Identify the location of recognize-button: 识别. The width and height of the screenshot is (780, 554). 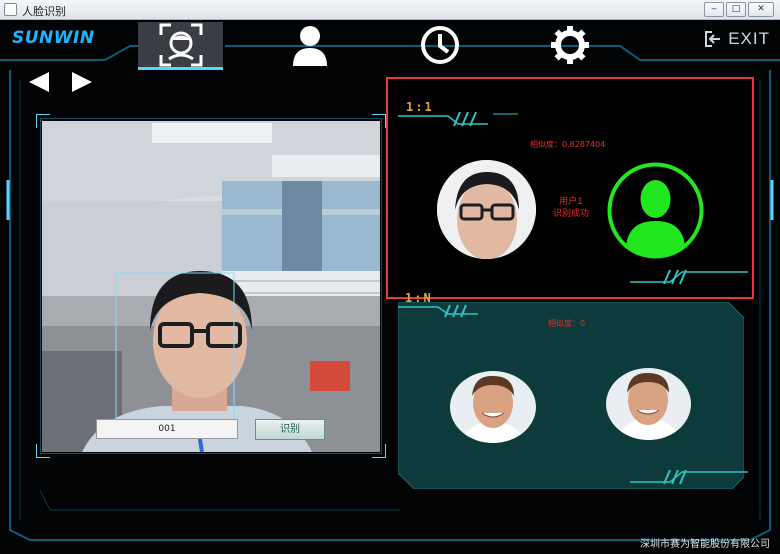
(290, 429).